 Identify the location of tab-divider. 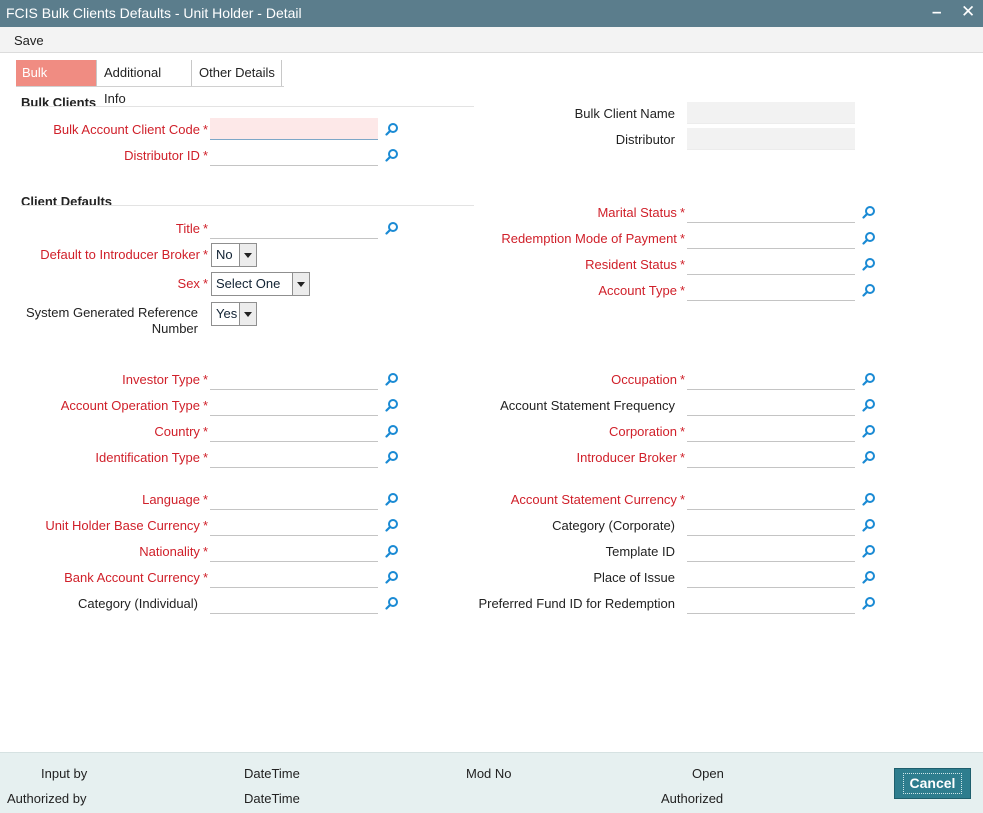
(150, 86).